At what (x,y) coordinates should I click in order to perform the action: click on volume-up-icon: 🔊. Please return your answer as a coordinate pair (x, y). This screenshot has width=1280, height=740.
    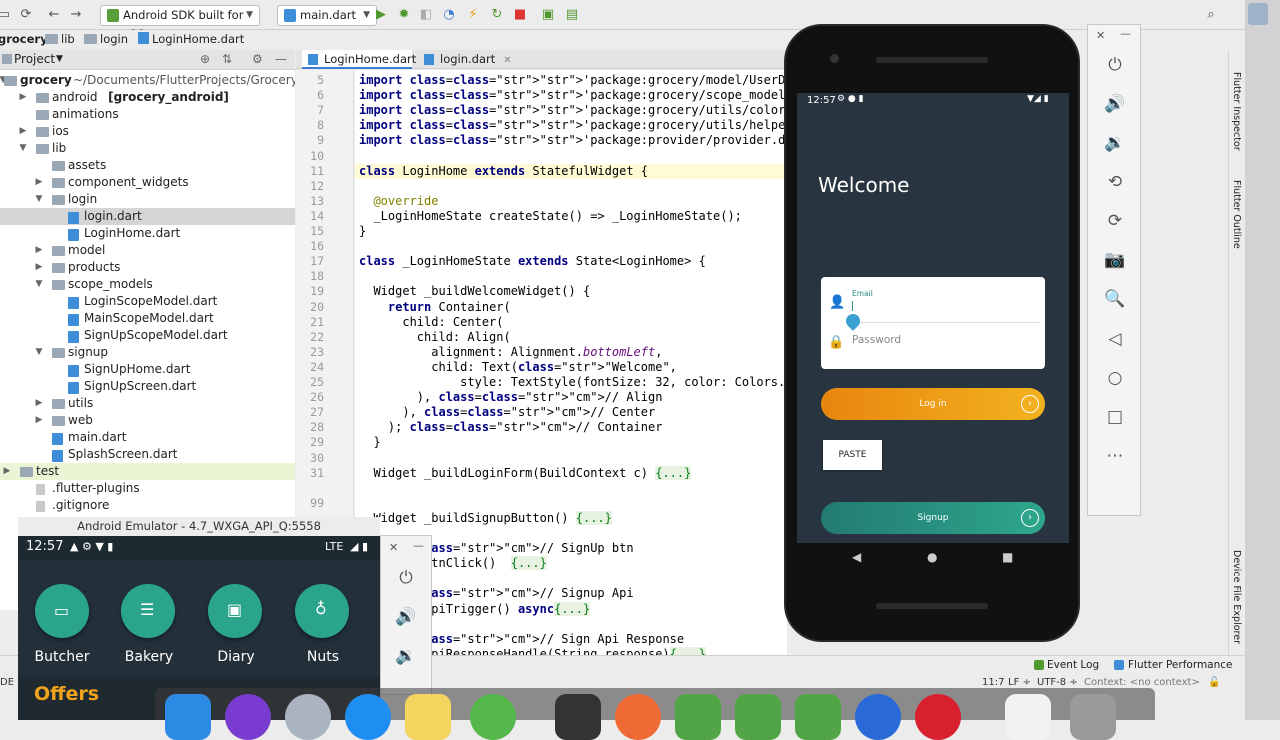
    Looking at the image, I should click on (406, 617).